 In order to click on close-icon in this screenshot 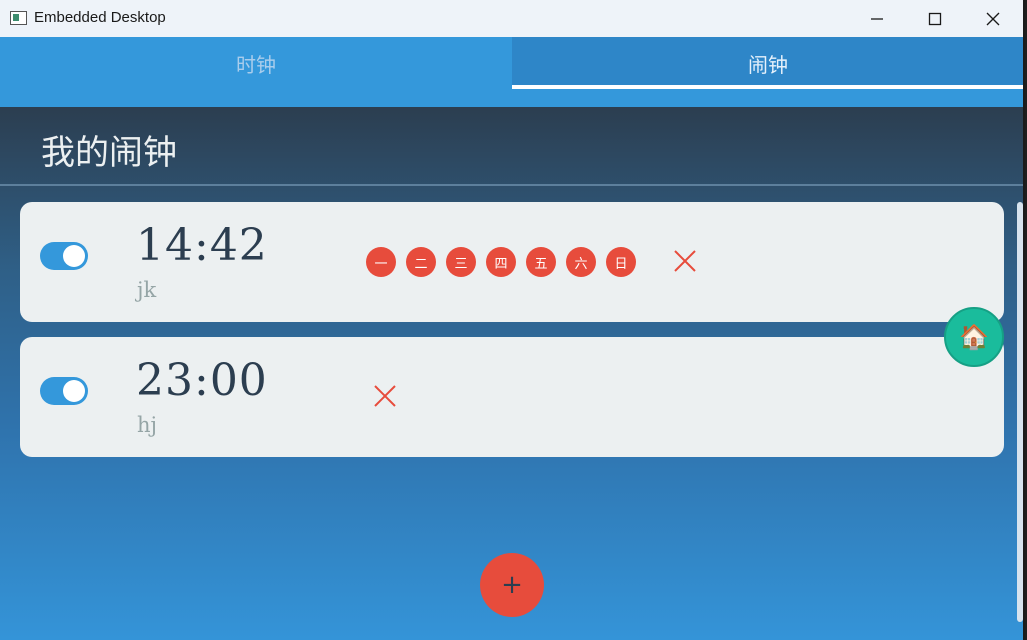, I will do `click(993, 18)`.